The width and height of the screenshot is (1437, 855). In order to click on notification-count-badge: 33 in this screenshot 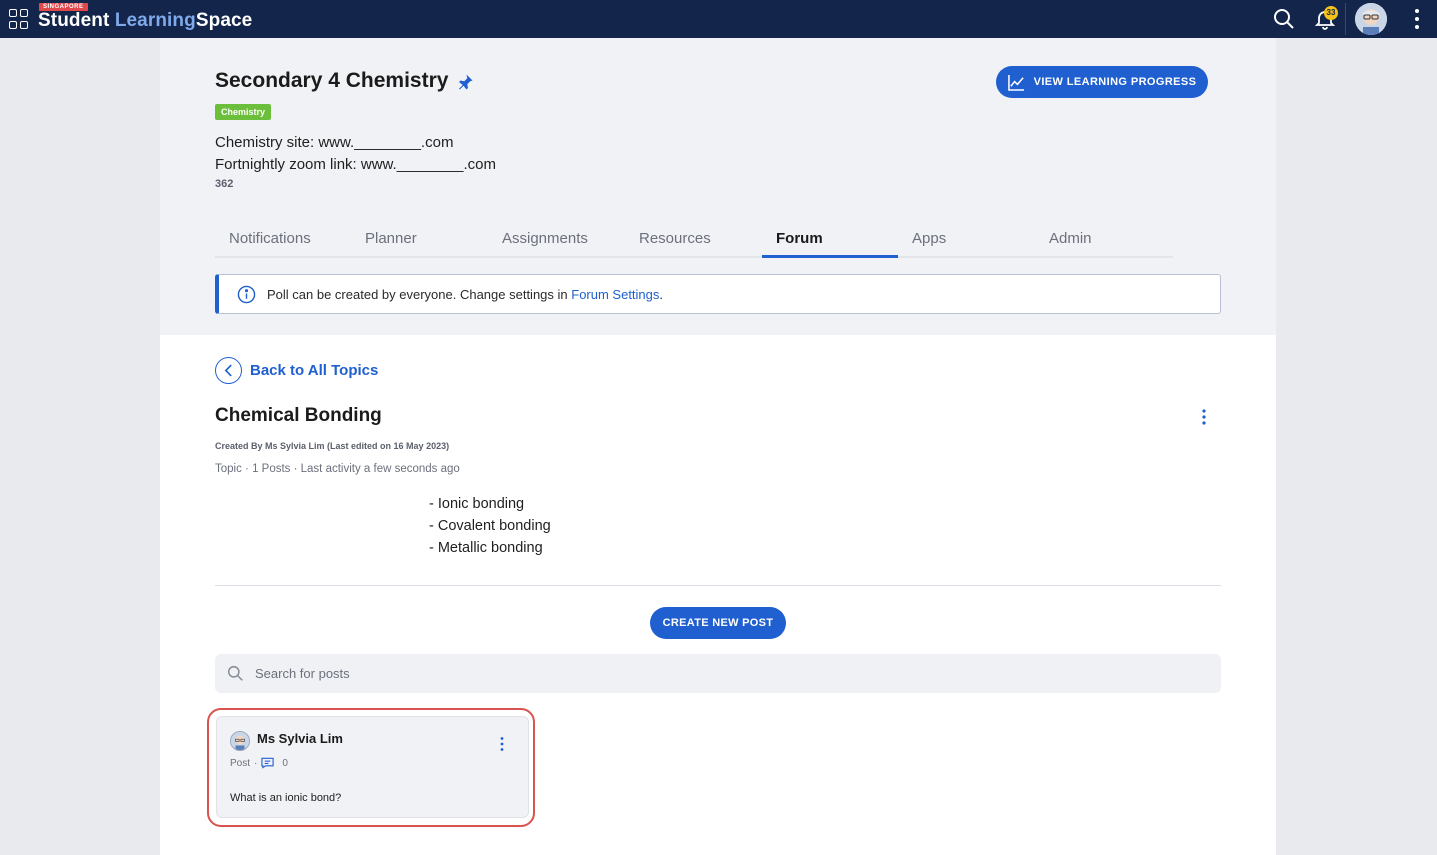, I will do `click(1331, 13)`.